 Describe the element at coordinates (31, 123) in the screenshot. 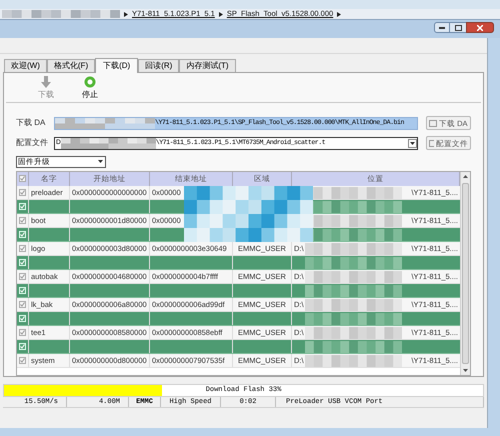

I see `field-label: 下载 DA` at that location.